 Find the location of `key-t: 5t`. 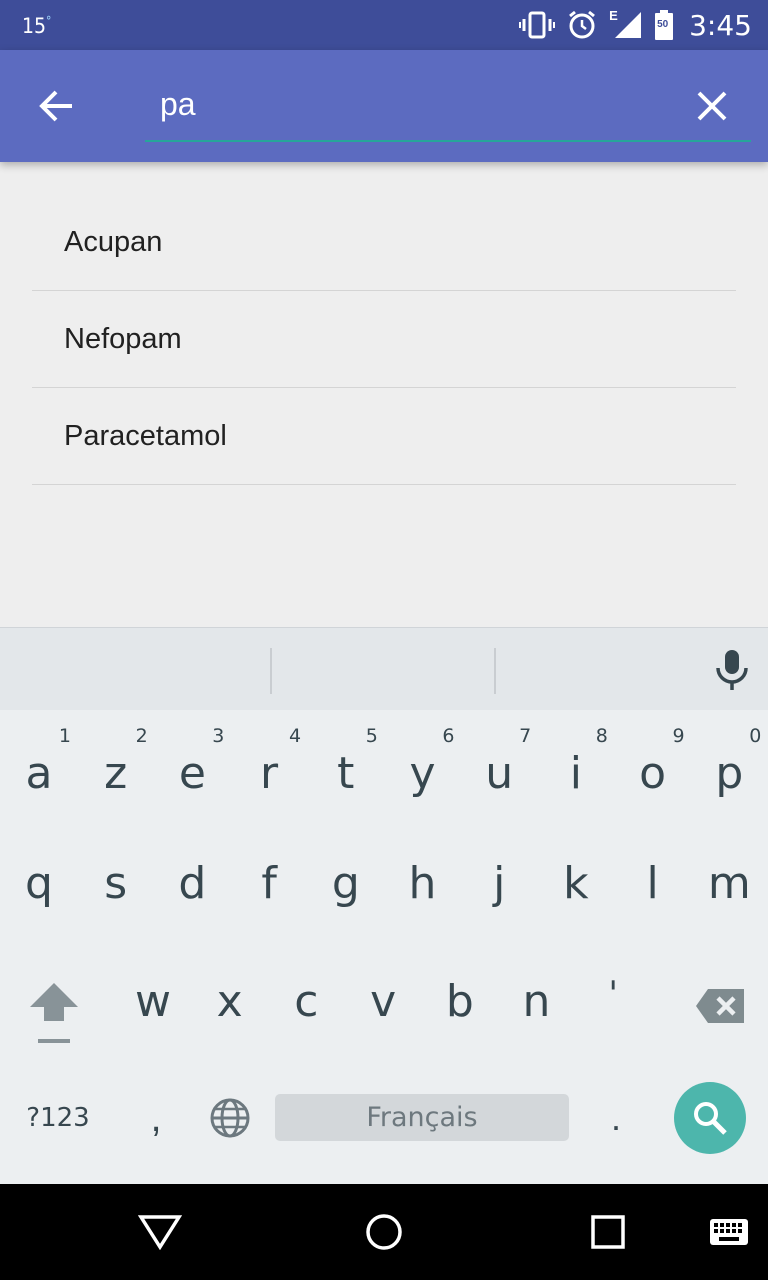

key-t: 5t is located at coordinates (346, 768).